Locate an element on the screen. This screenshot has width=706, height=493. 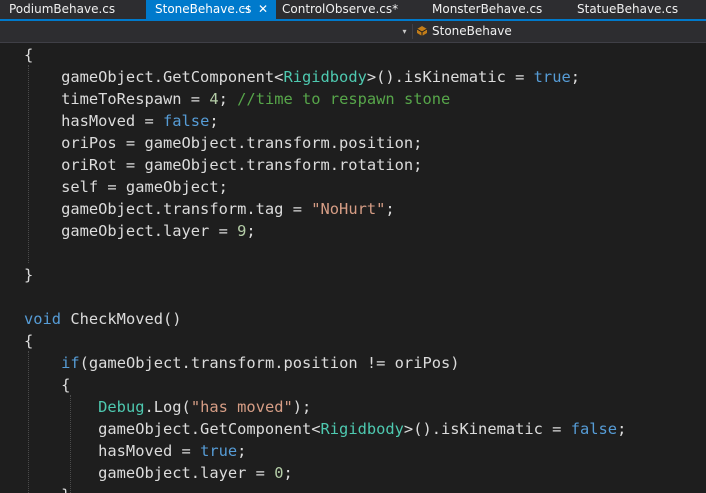
code-line: gameObject.layer = 9; is located at coordinates (140, 231).